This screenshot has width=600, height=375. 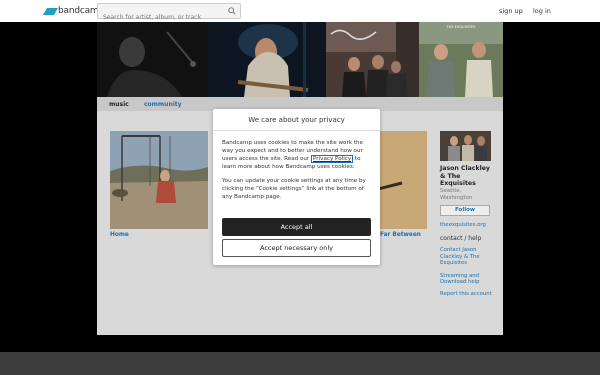 I want to click on artist-website-link: theexquisites.org, so click(x=470, y=225).